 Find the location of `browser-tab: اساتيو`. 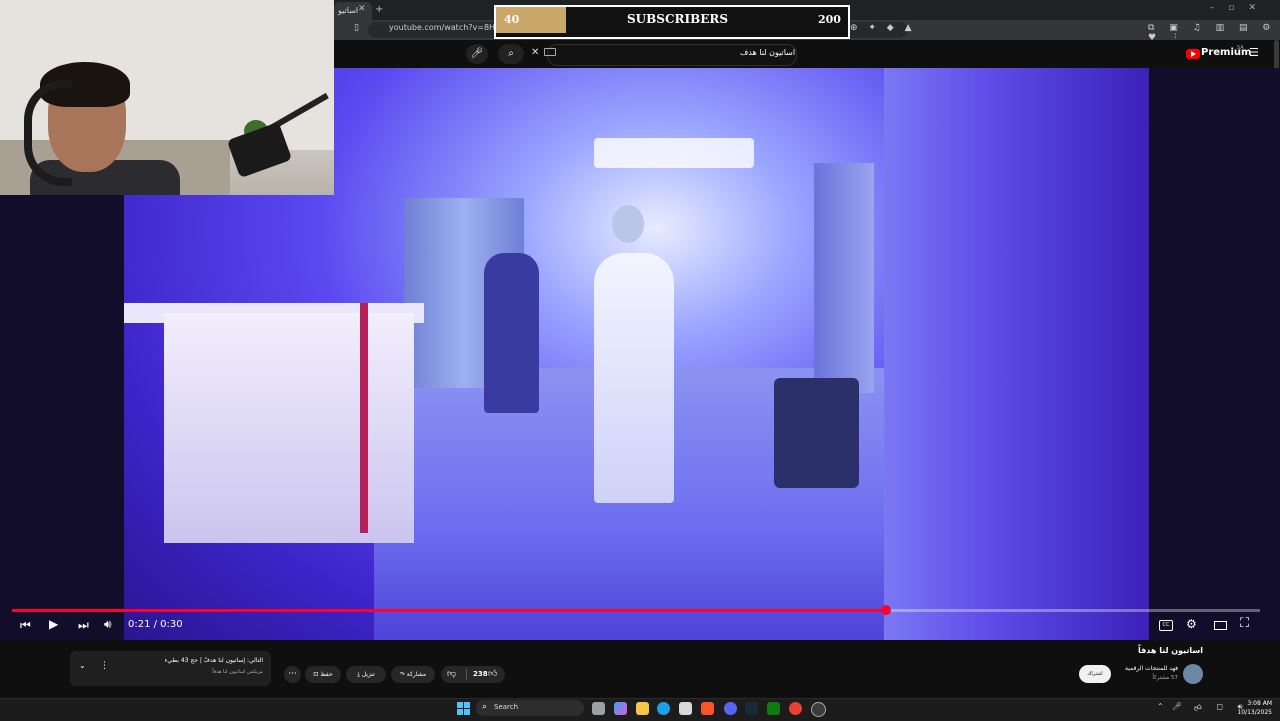

browser-tab: اساتيو is located at coordinates (353, 11).